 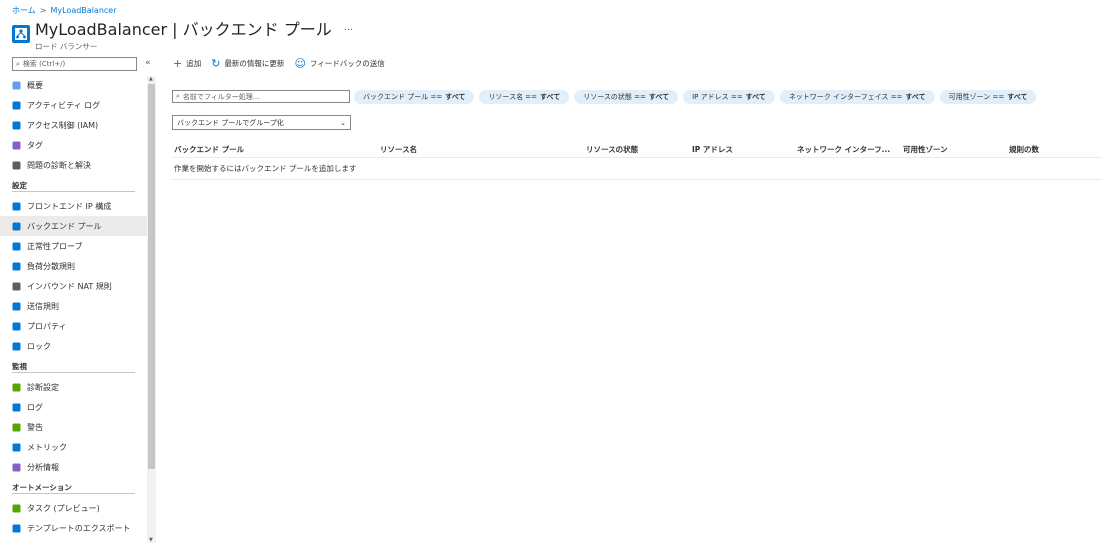 What do you see at coordinates (59, 165) in the screenshot?
I see `sidebar-item-label: 問題の診断と解決` at bounding box center [59, 165].